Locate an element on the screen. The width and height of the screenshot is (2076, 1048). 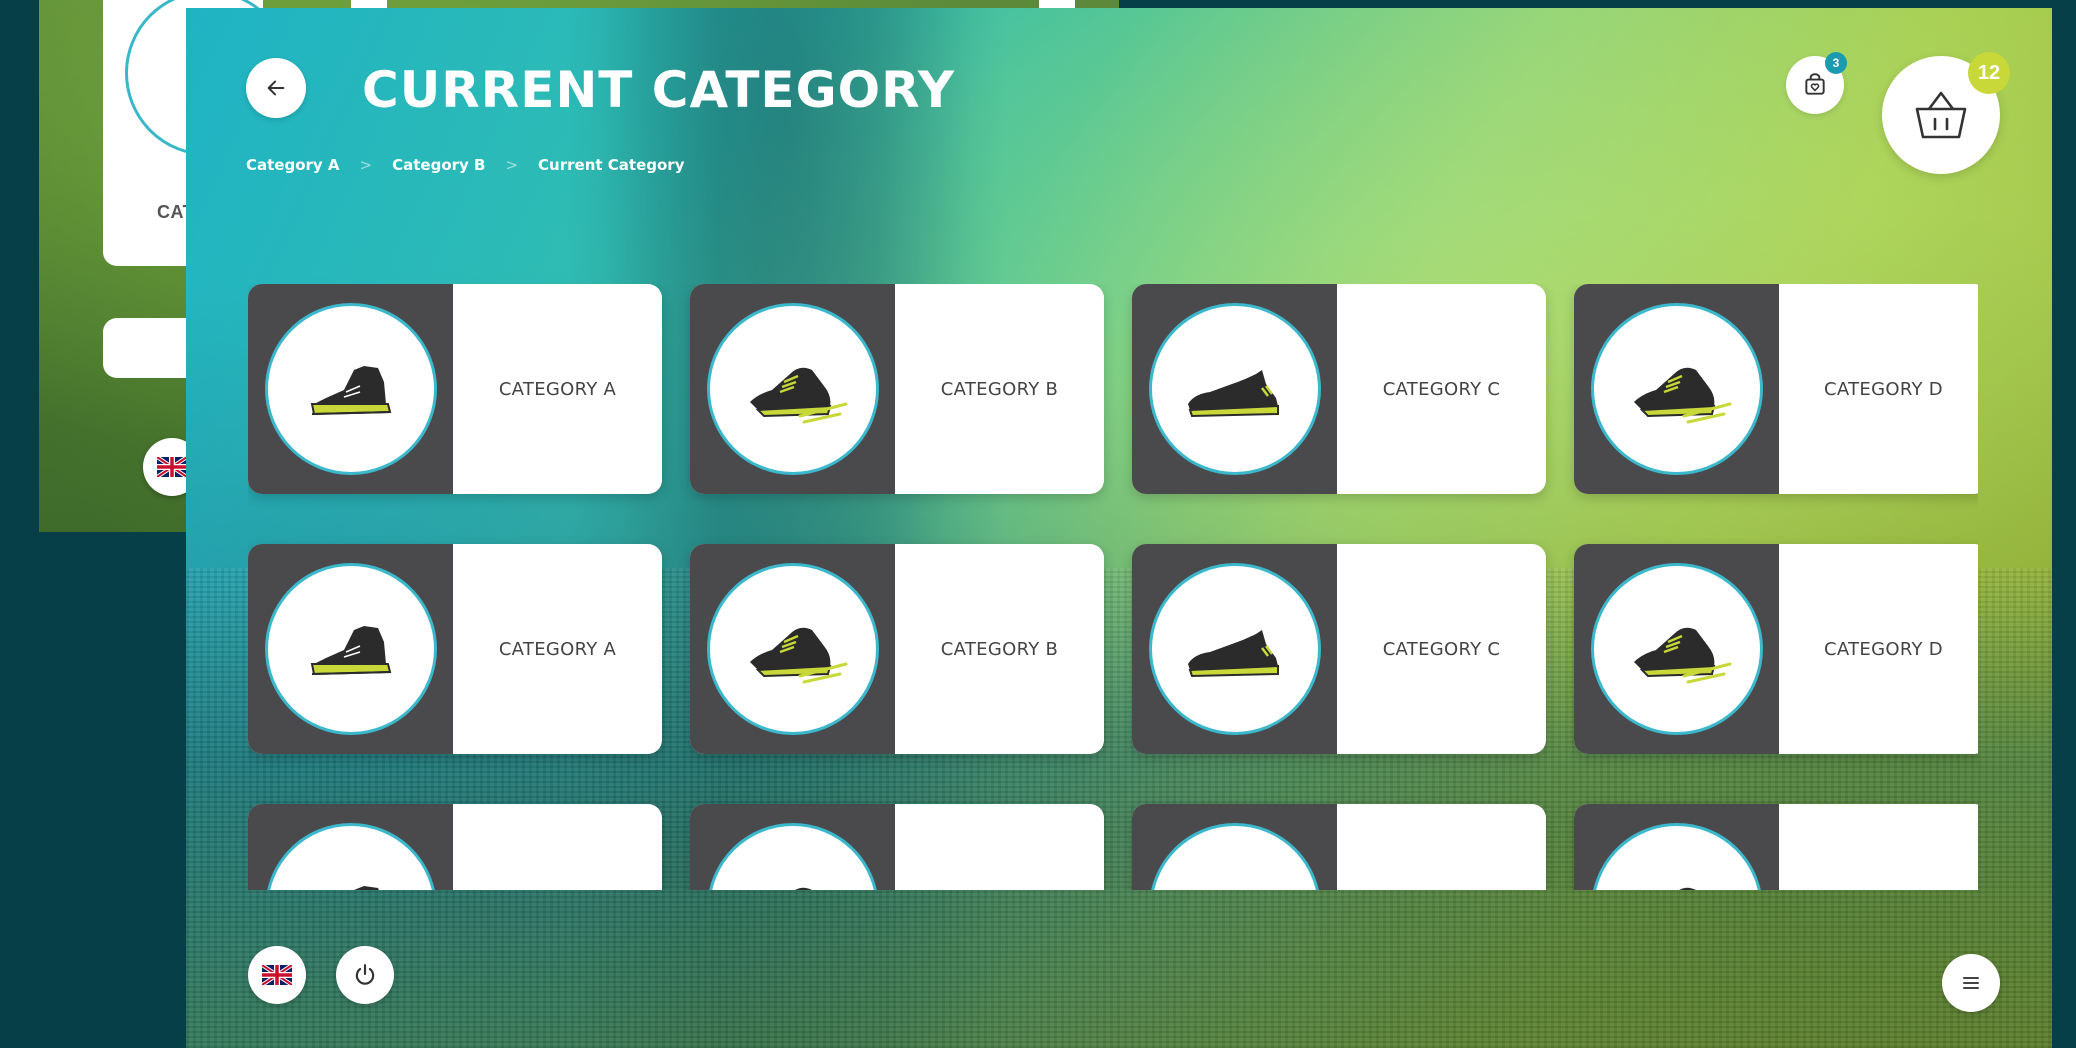
arrow-left-icon is located at coordinates (276, 88).